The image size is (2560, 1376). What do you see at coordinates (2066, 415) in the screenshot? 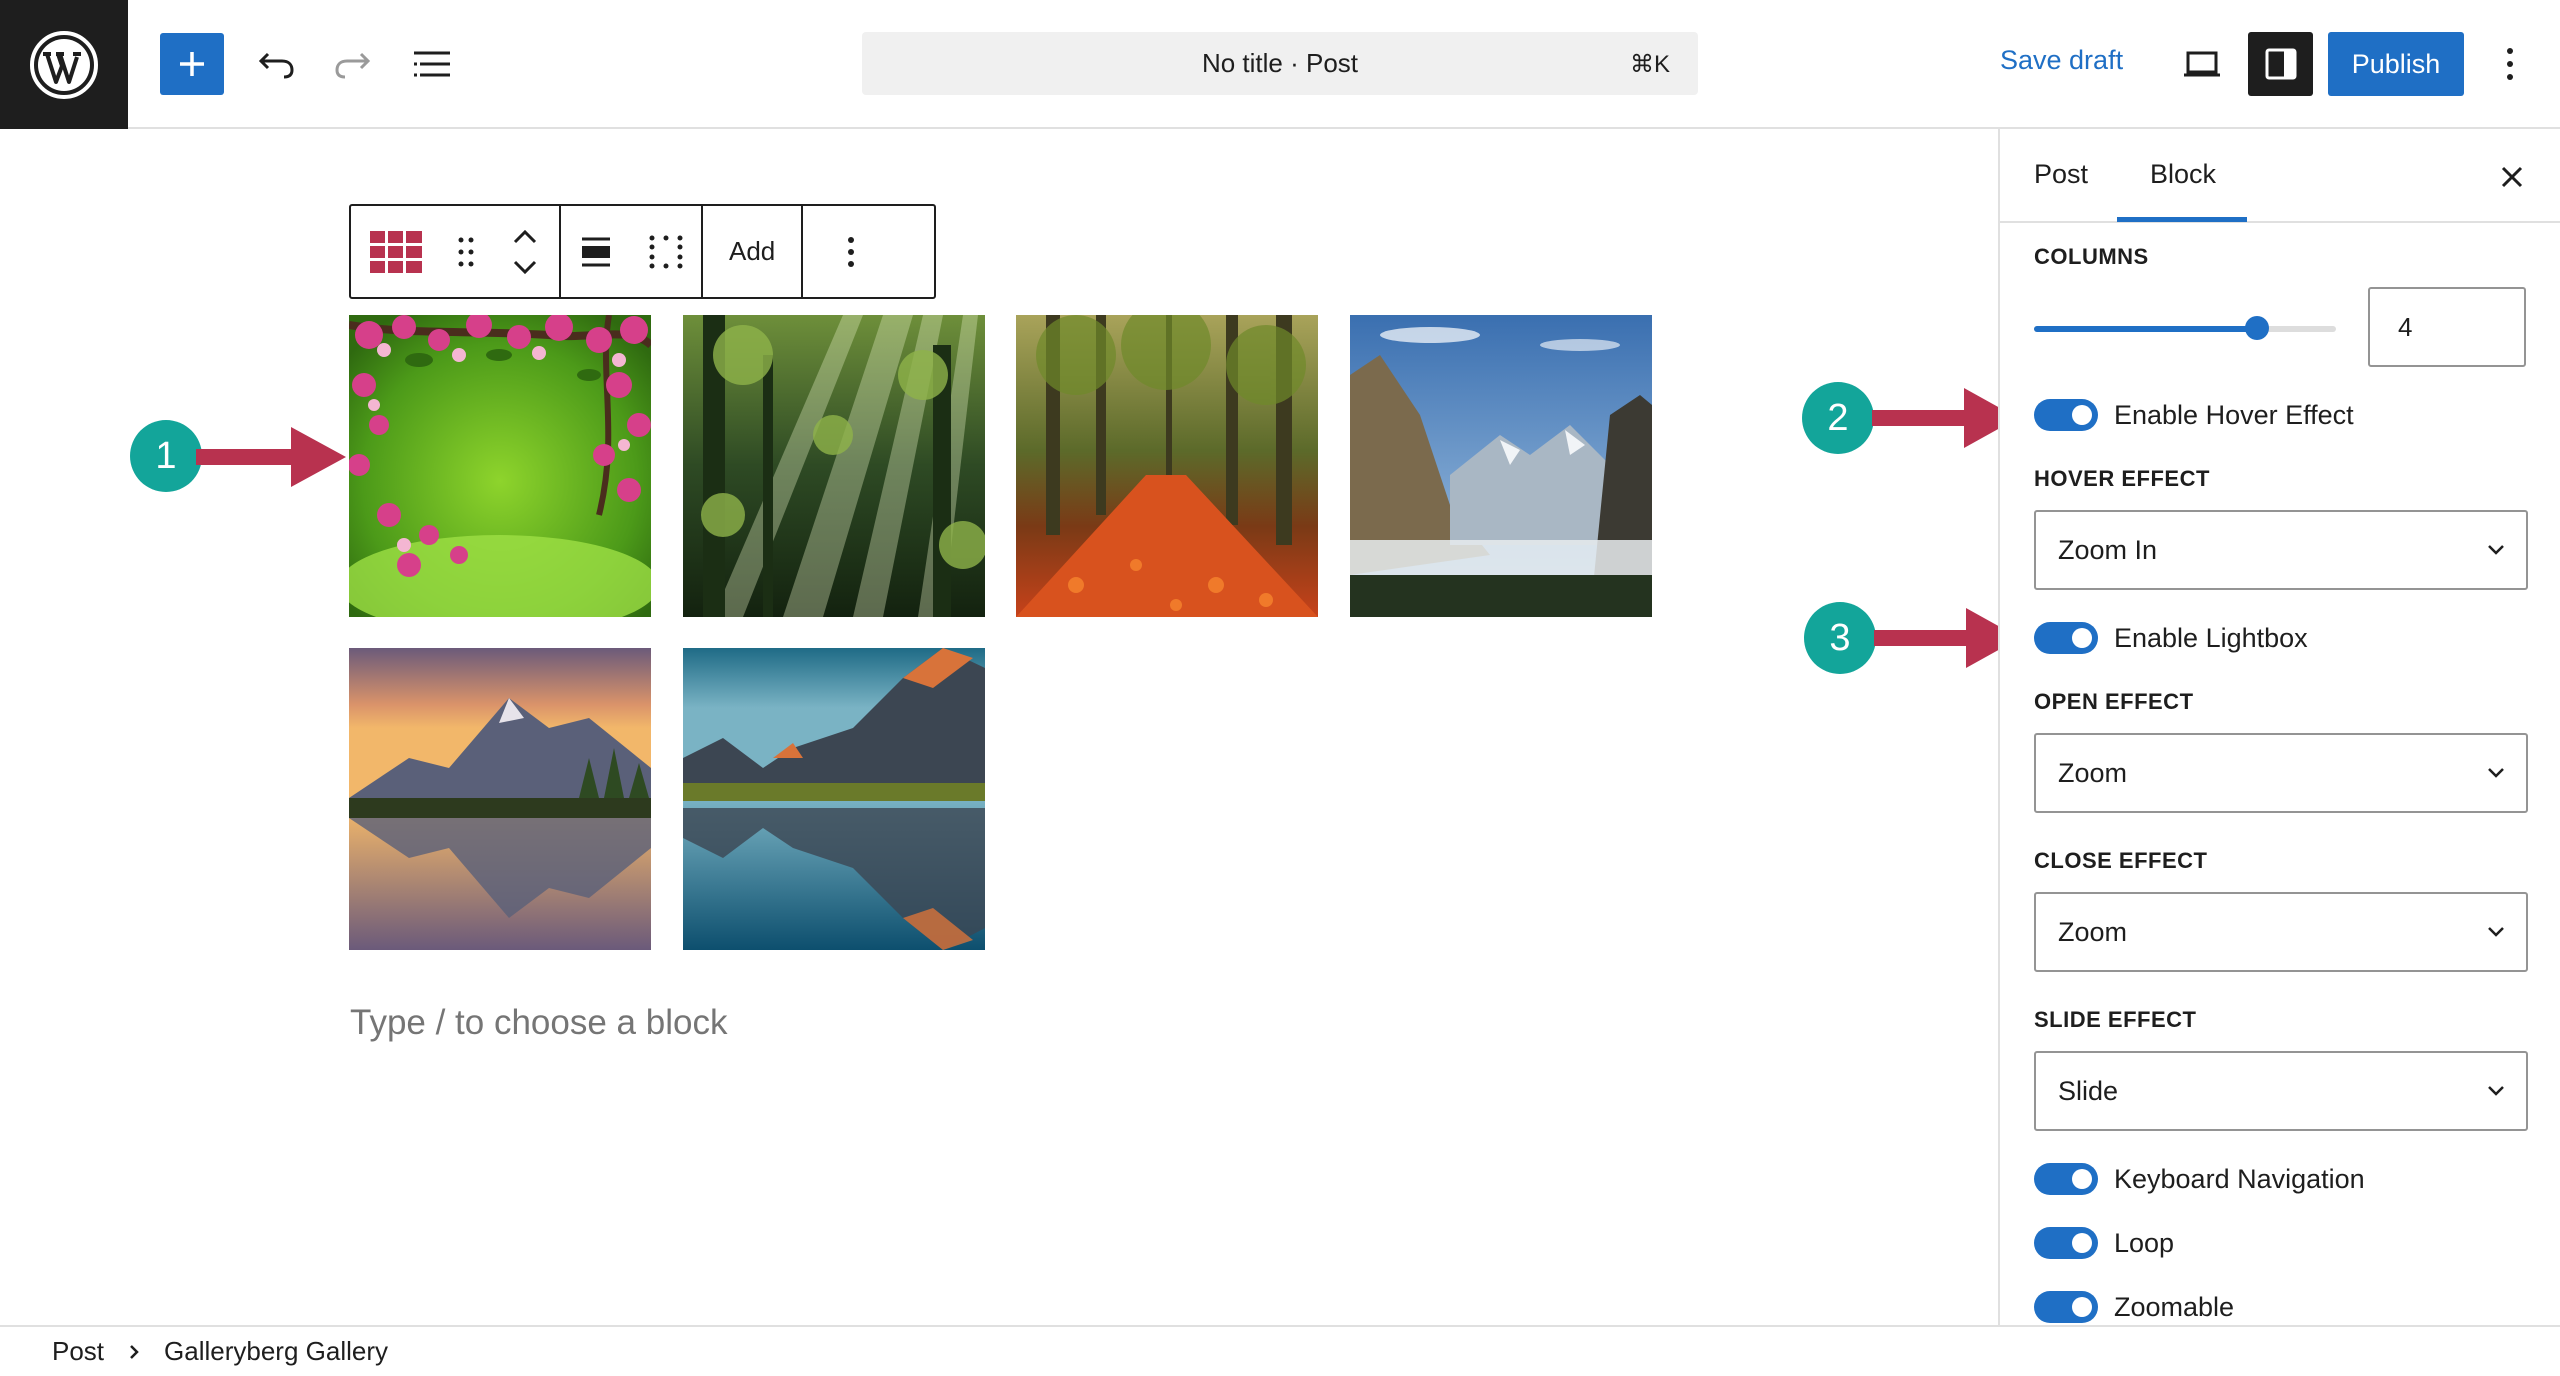
I see `enable-hover-effect-toggle` at bounding box center [2066, 415].